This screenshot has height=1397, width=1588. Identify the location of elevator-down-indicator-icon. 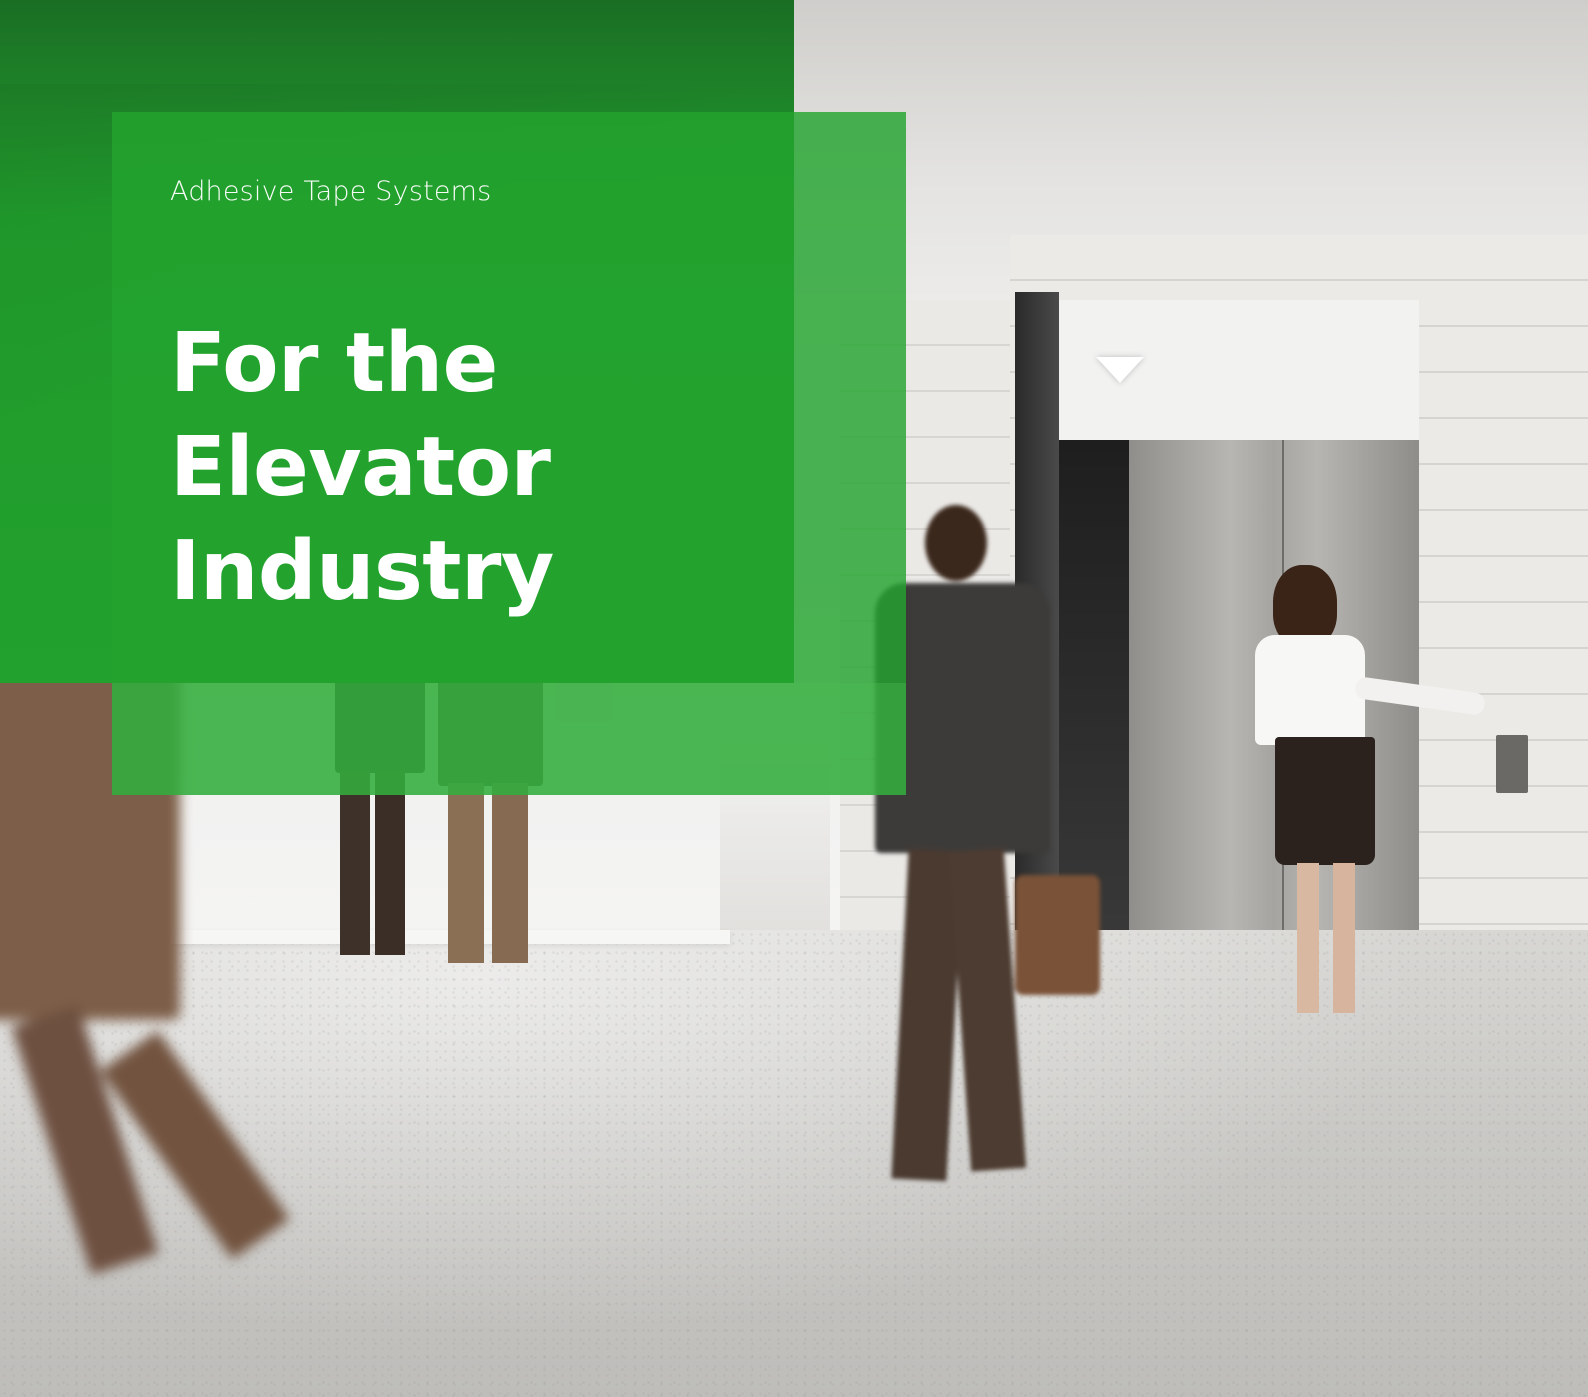
(1120, 370).